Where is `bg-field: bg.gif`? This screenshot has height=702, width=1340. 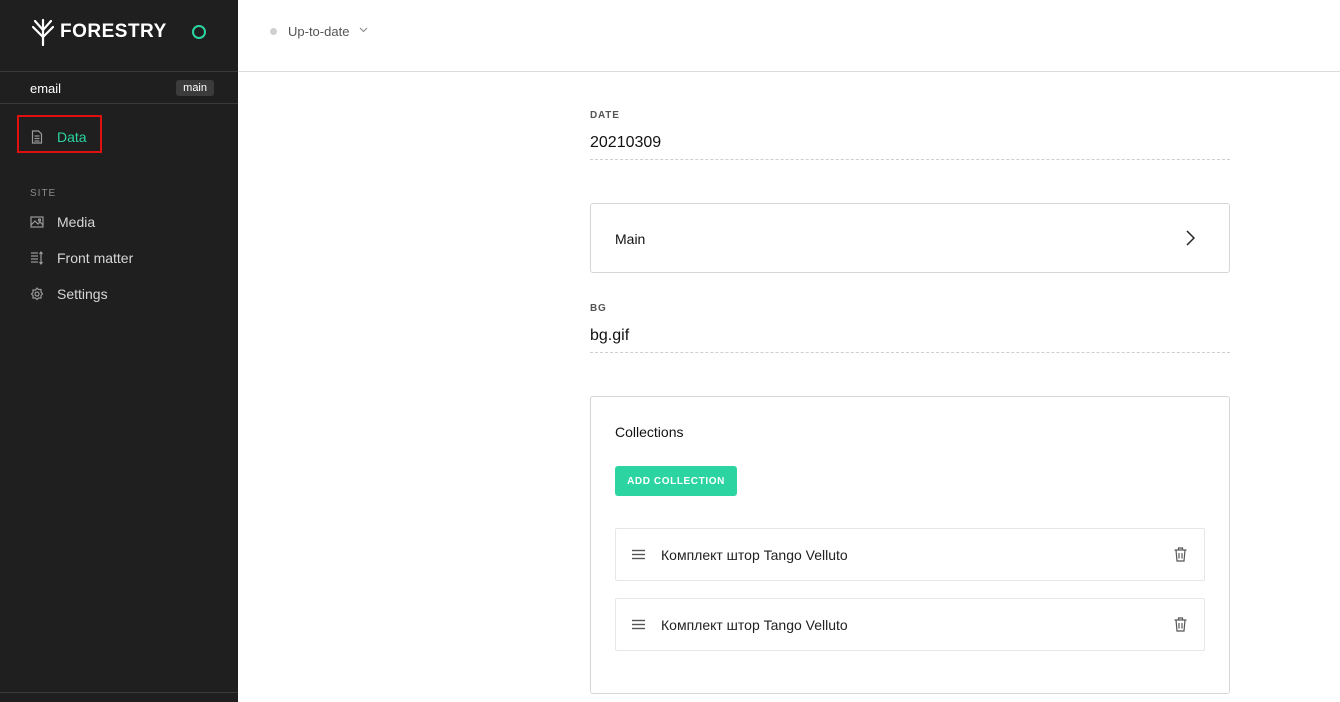 bg-field: bg.gif is located at coordinates (910, 340).